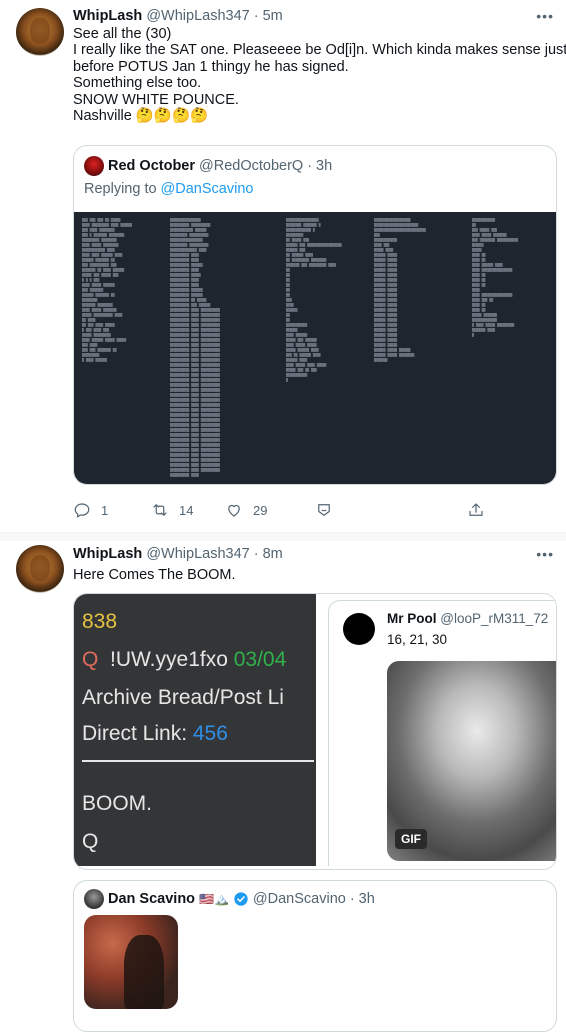  Describe the element at coordinates (260, 659) in the screenshot. I see `post-date: 03/04` at that location.